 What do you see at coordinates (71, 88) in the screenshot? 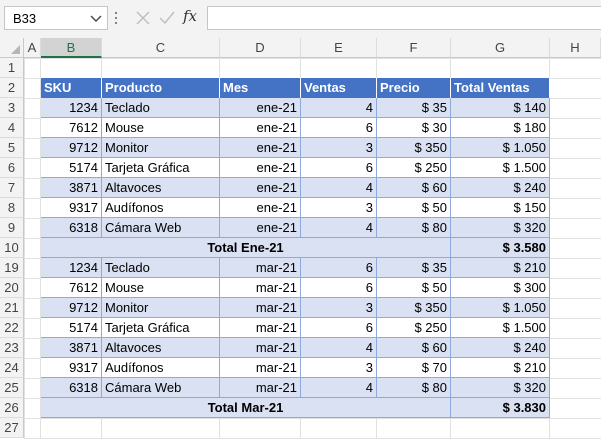
I see `table-header-sku: SKU` at bounding box center [71, 88].